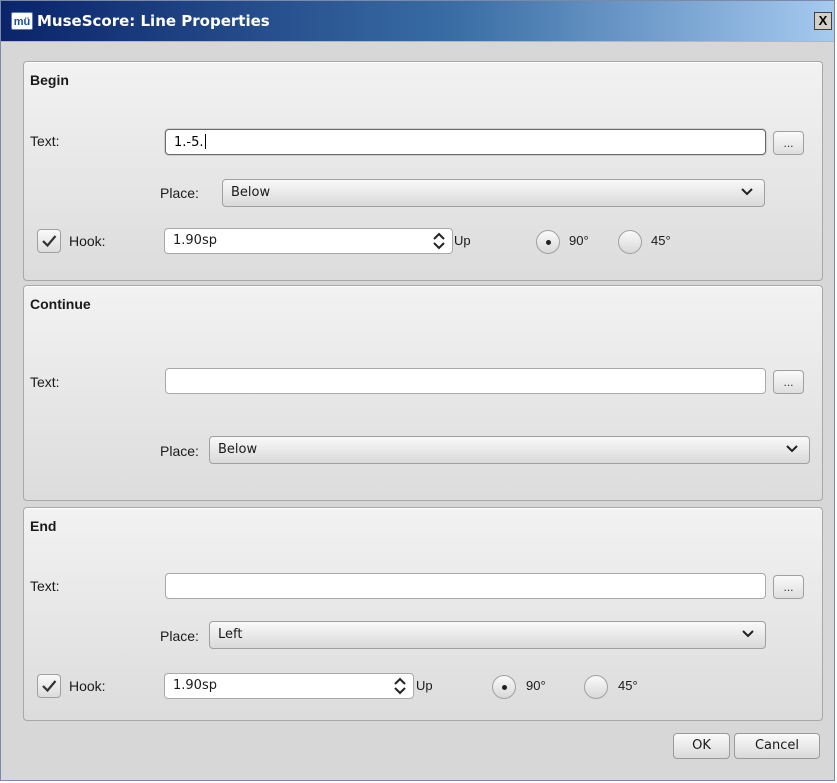 The width and height of the screenshot is (837, 783). What do you see at coordinates (701, 746) in the screenshot?
I see `ok-button: OK` at bounding box center [701, 746].